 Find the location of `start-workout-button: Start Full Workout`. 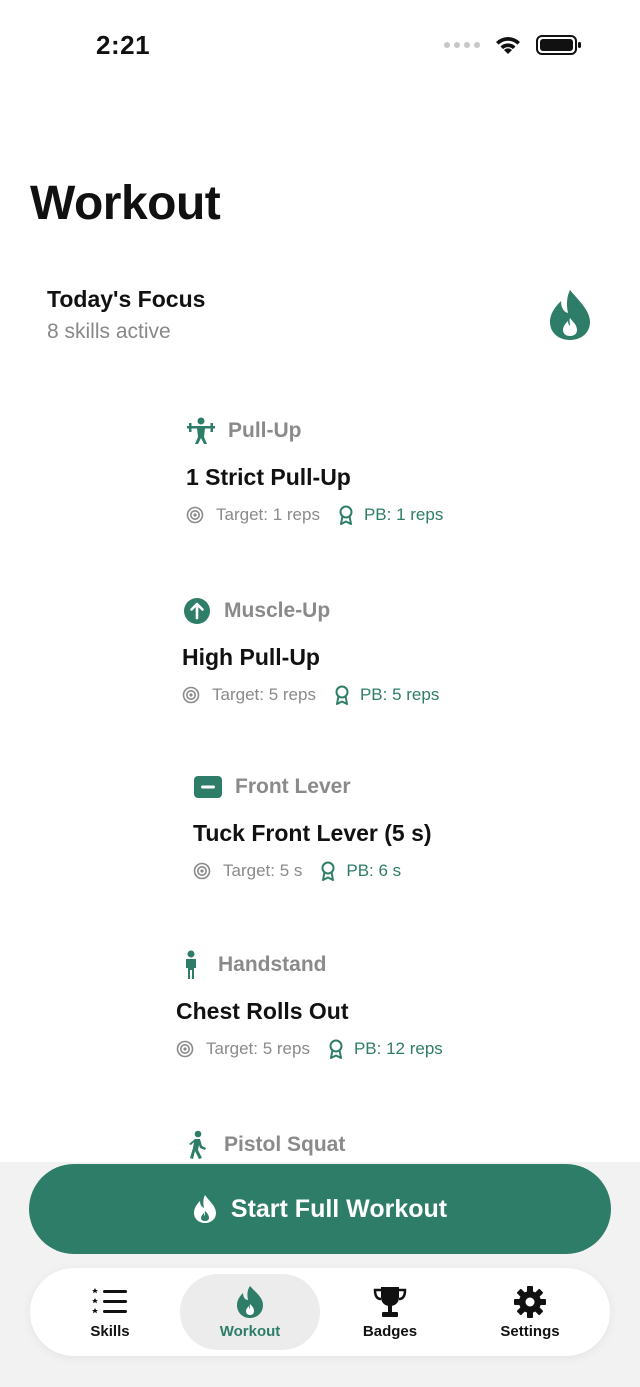

start-workout-button: Start Full Workout is located at coordinates (320, 1209).